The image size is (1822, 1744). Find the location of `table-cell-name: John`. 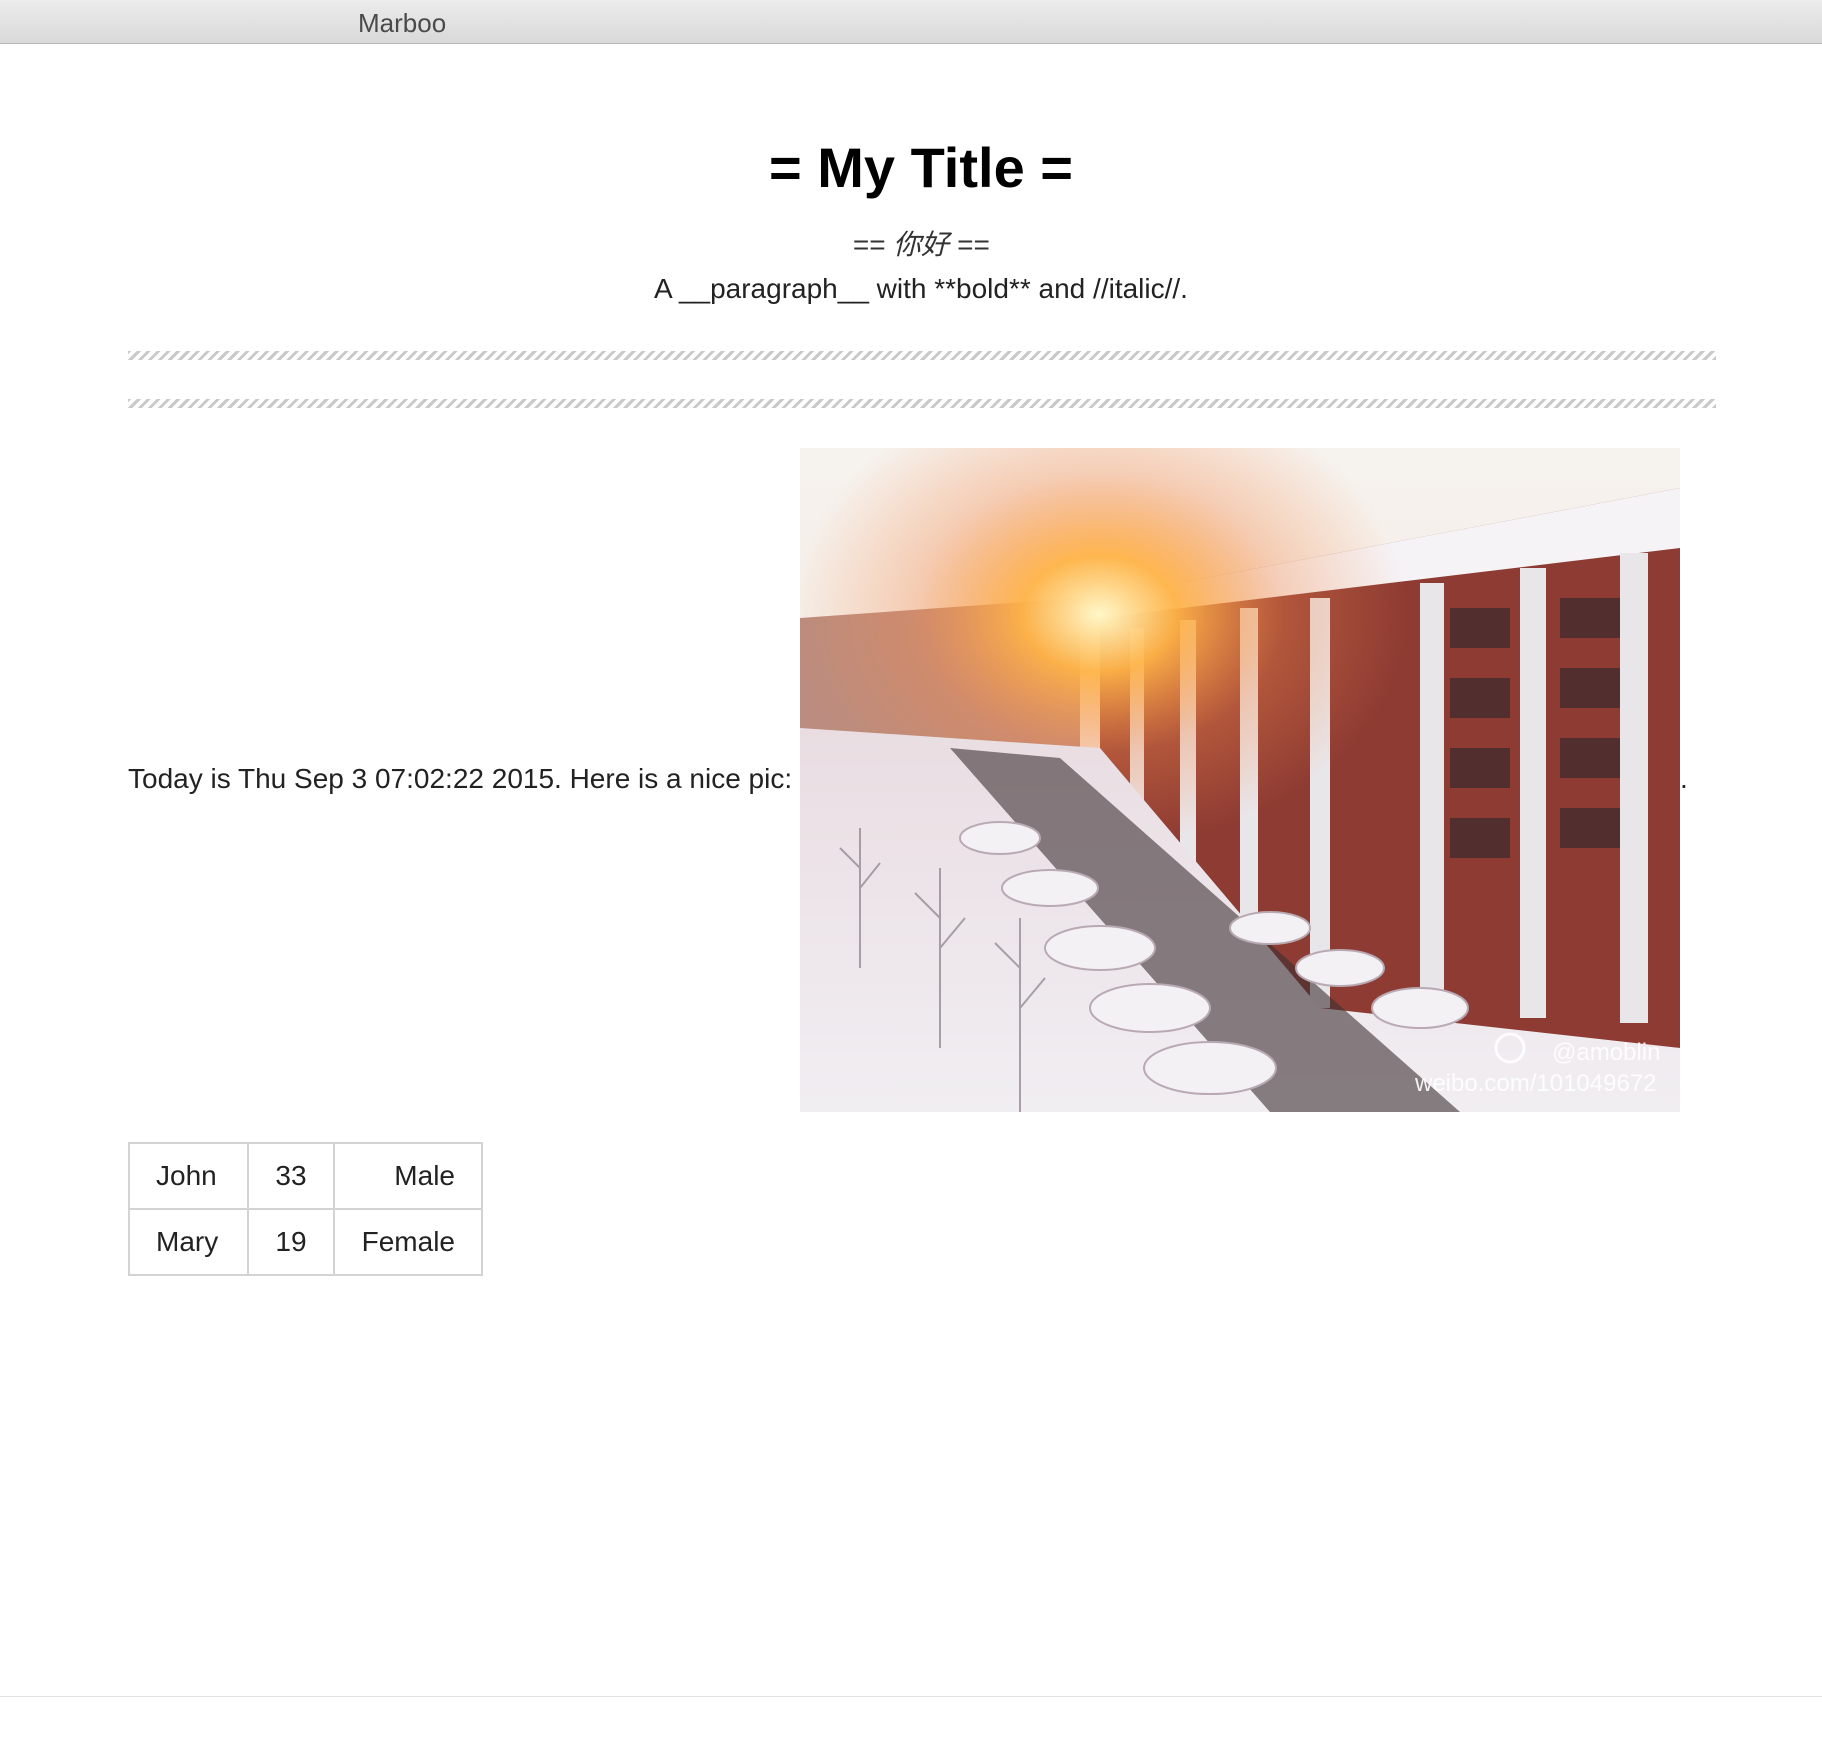

table-cell-name: John is located at coordinates (188, 1176).